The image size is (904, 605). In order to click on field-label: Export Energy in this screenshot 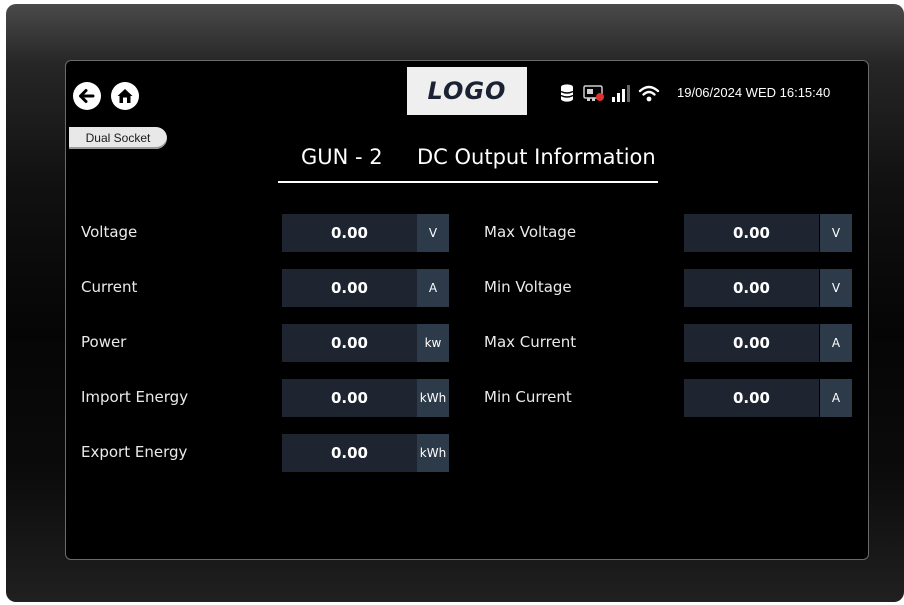, I will do `click(134, 452)`.